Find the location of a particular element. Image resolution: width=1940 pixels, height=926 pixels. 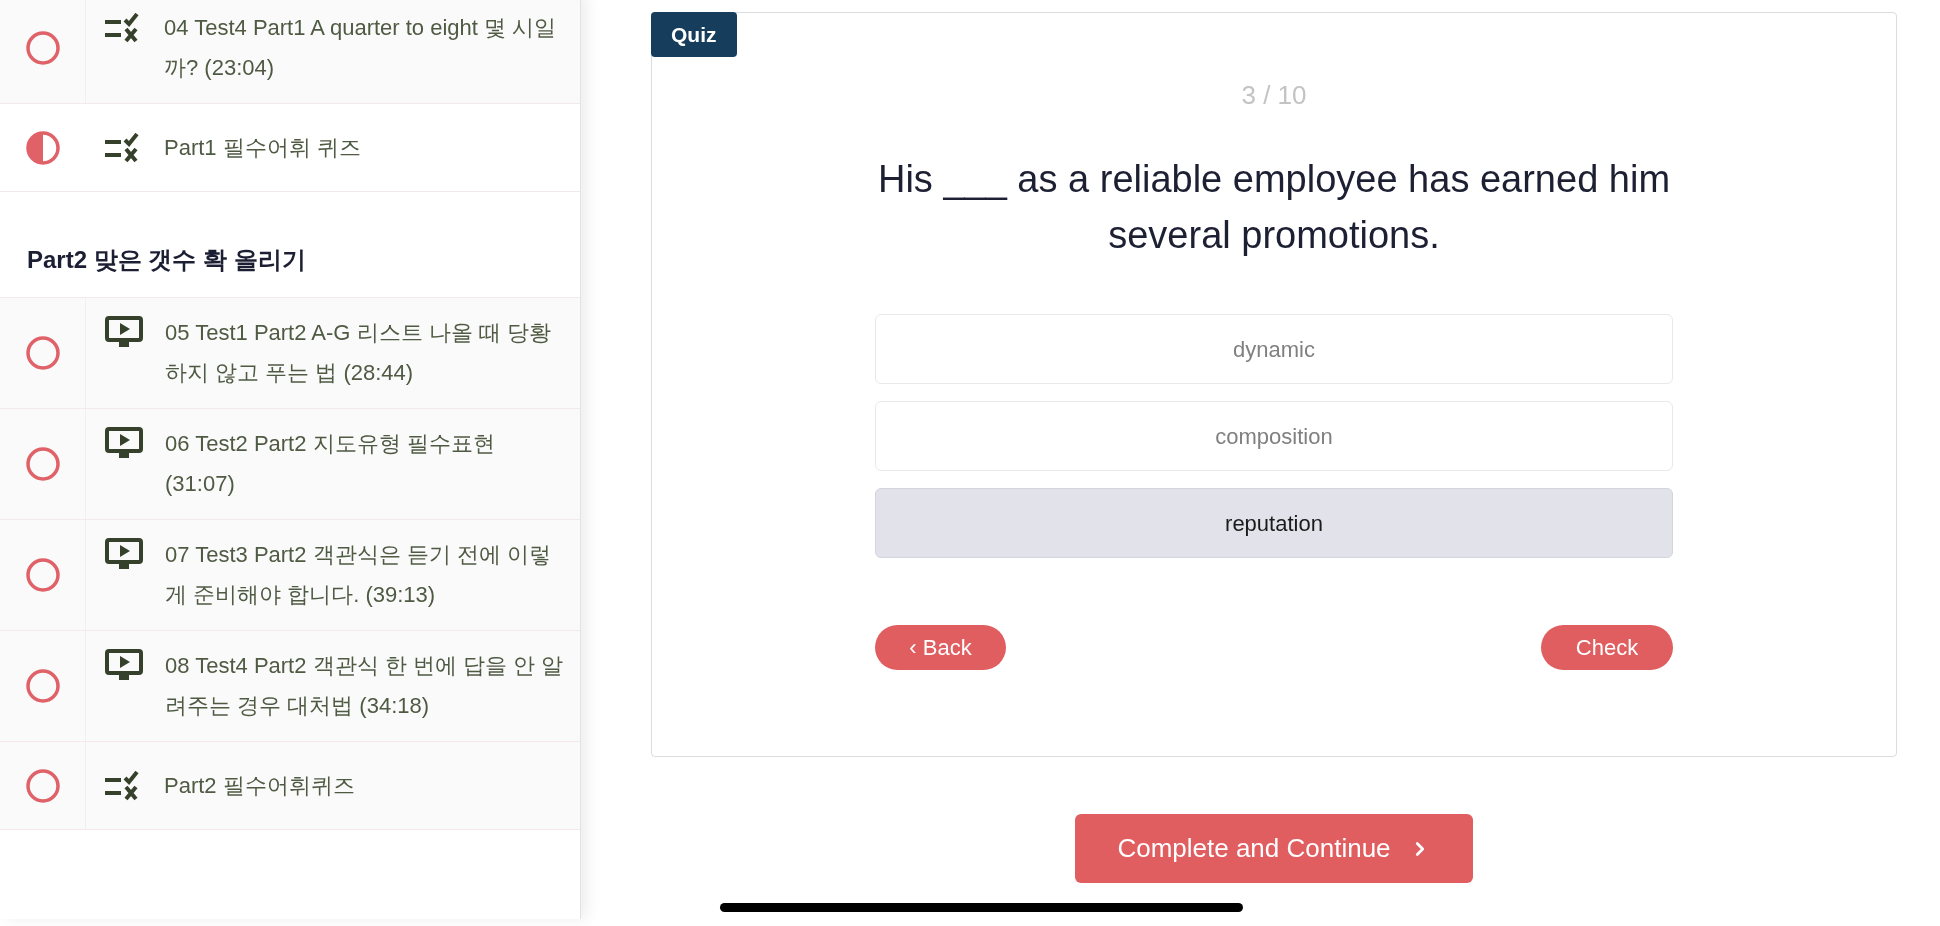

lesson-title: 05 Test1 Part2 A-G 리스트 나올 때 당황하지 않고 푸는 법 (28:44) is located at coordinates (358, 353).